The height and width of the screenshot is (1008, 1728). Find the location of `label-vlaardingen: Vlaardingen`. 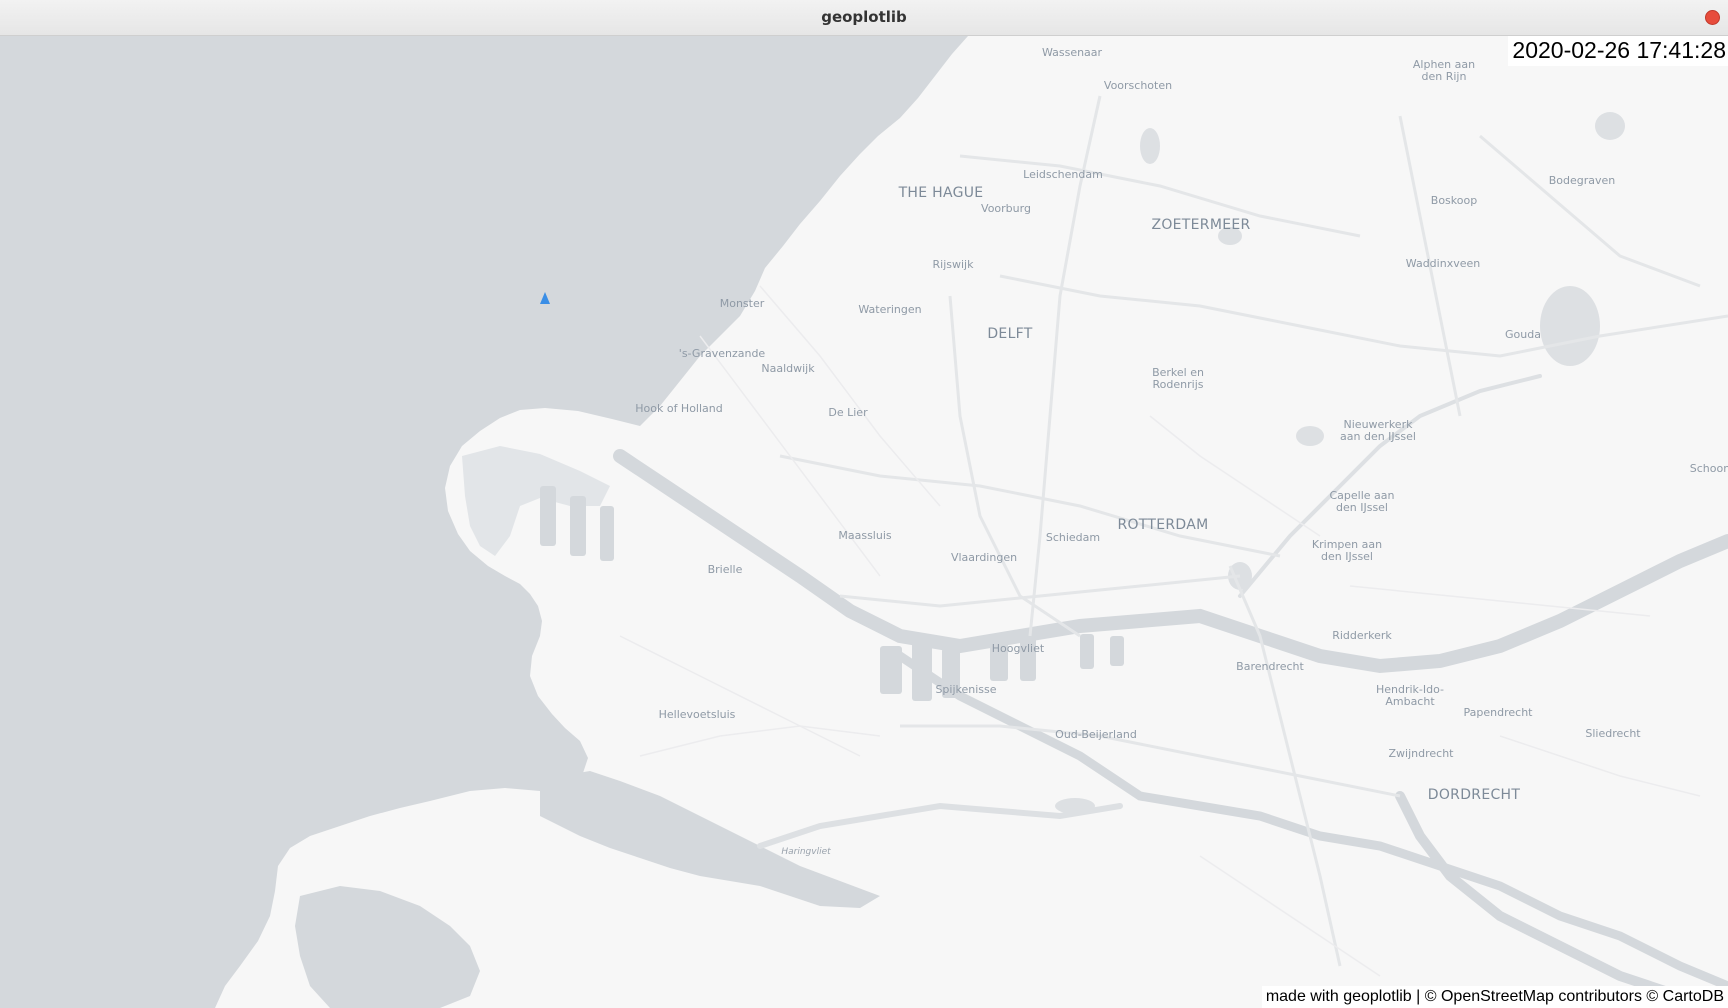

label-vlaardingen: Vlaardingen is located at coordinates (984, 557).